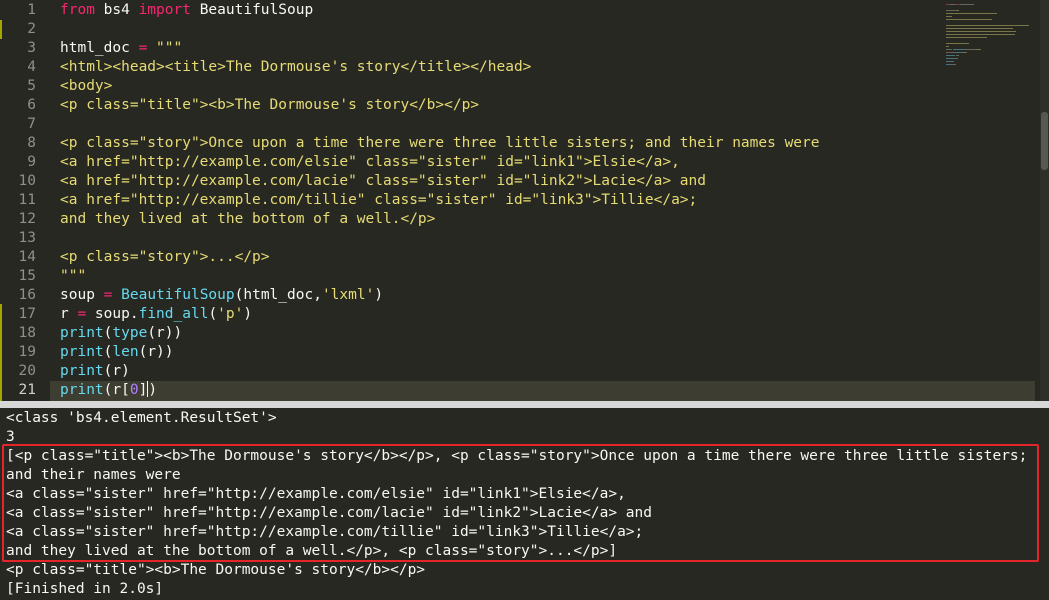 The height and width of the screenshot is (600, 1049). What do you see at coordinates (125, 352) in the screenshot?
I see `code-token: len` at bounding box center [125, 352].